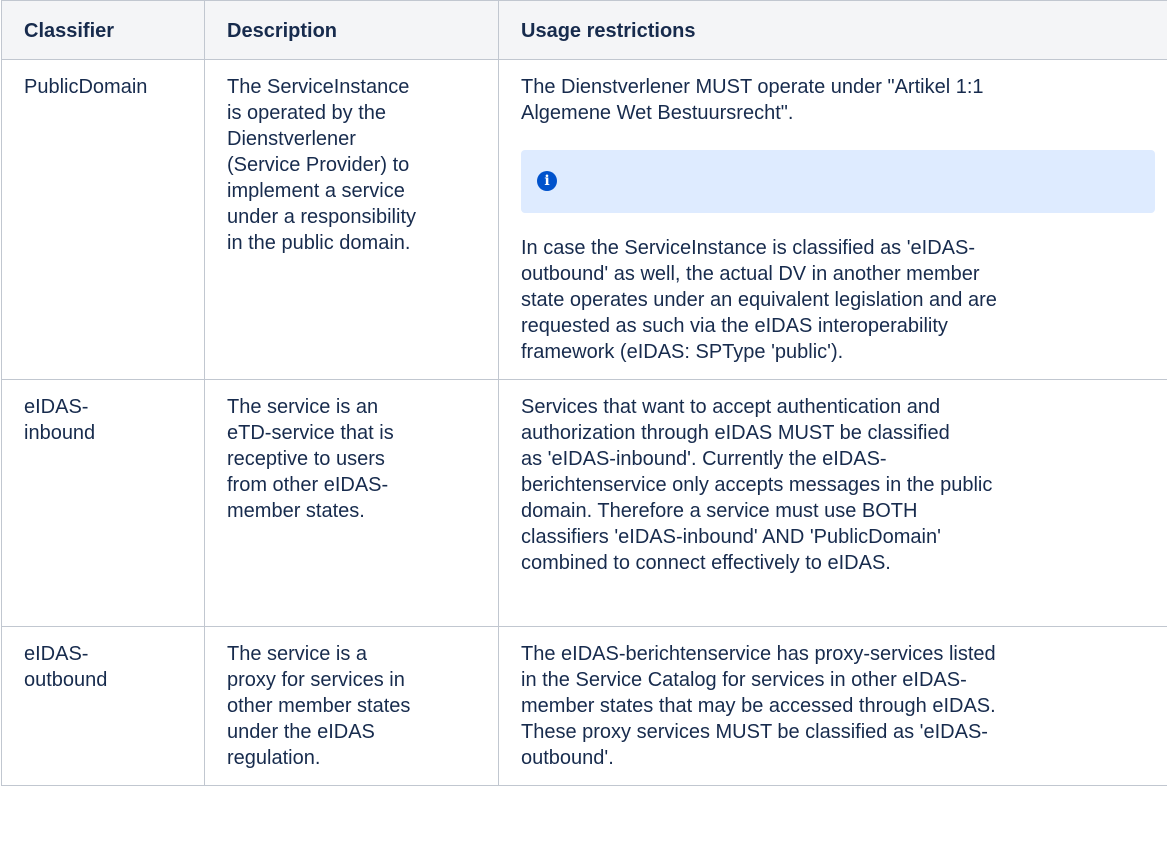 The width and height of the screenshot is (1168, 858). What do you see at coordinates (60, 420) in the screenshot?
I see `classifier-label: eIDAS- inbound` at bounding box center [60, 420].